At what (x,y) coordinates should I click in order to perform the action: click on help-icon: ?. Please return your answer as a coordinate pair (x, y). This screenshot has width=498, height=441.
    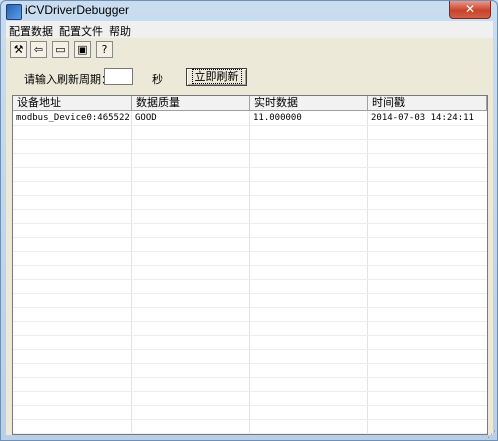
    Looking at the image, I should click on (104, 49).